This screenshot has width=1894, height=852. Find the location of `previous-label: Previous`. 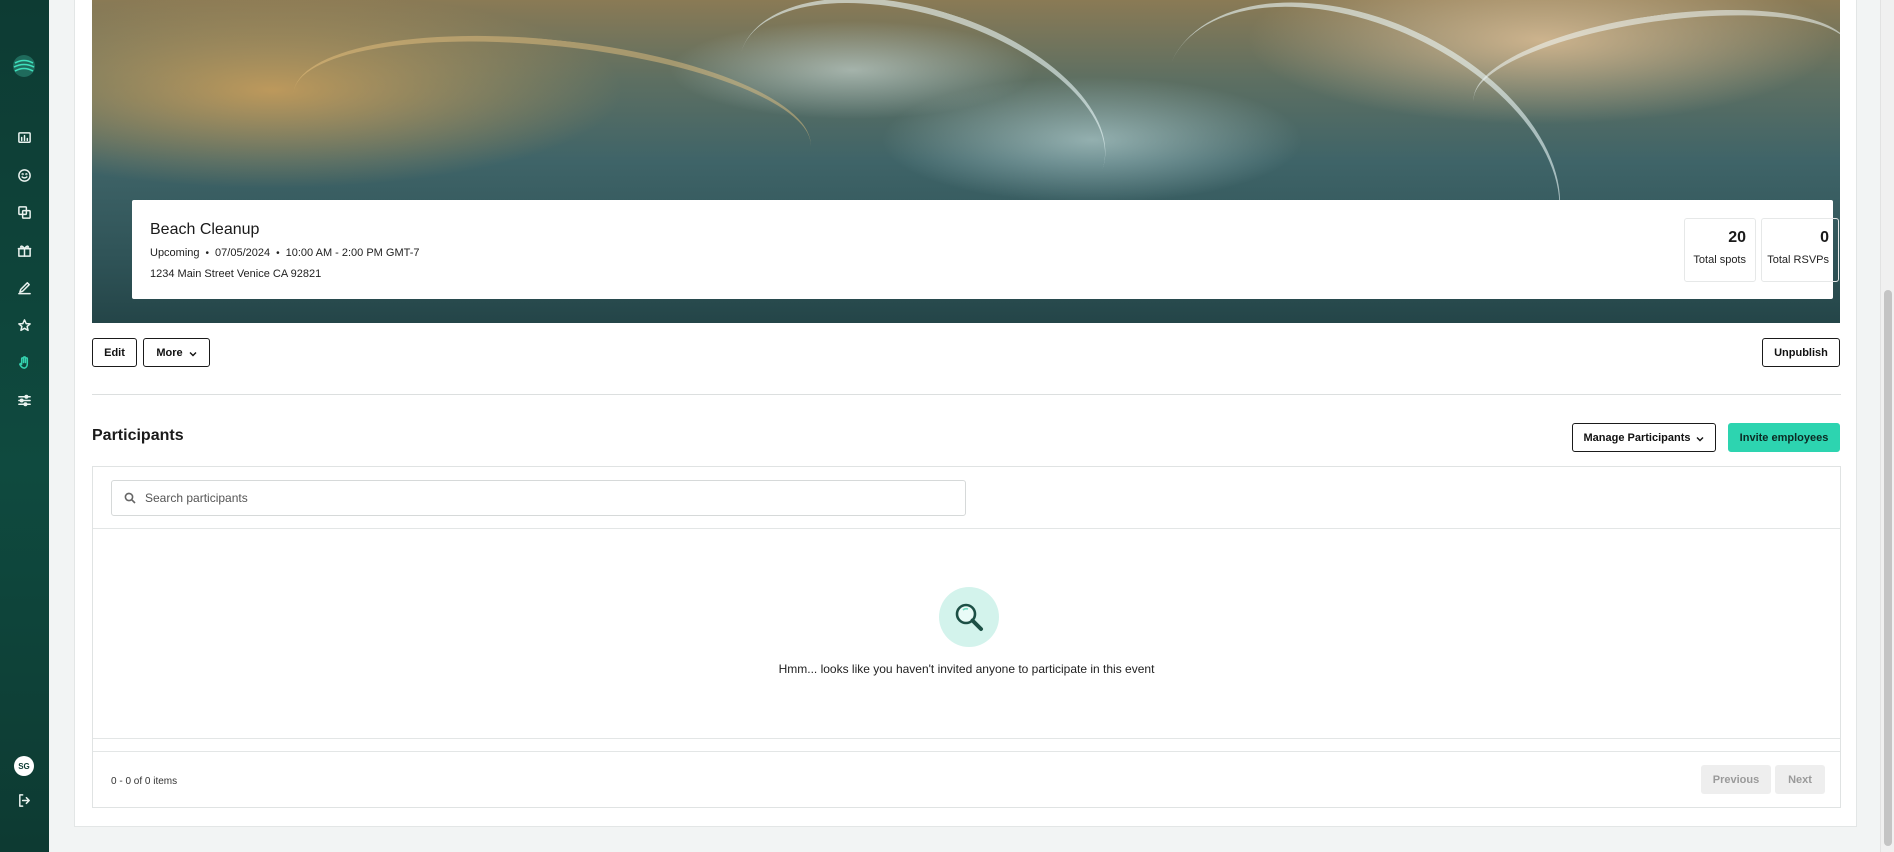

previous-label: Previous is located at coordinates (1736, 779).